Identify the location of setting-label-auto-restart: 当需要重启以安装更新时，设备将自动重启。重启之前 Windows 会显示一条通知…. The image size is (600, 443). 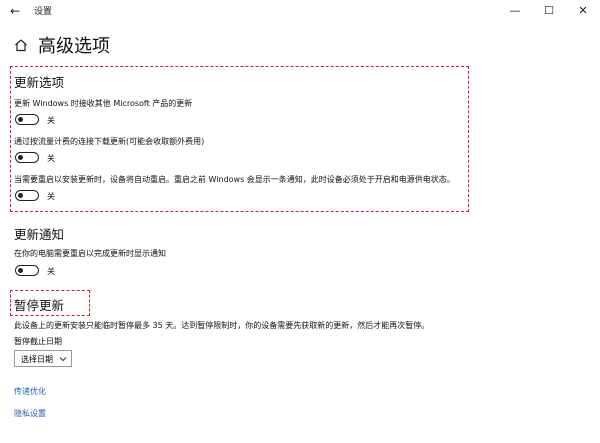
(234, 179).